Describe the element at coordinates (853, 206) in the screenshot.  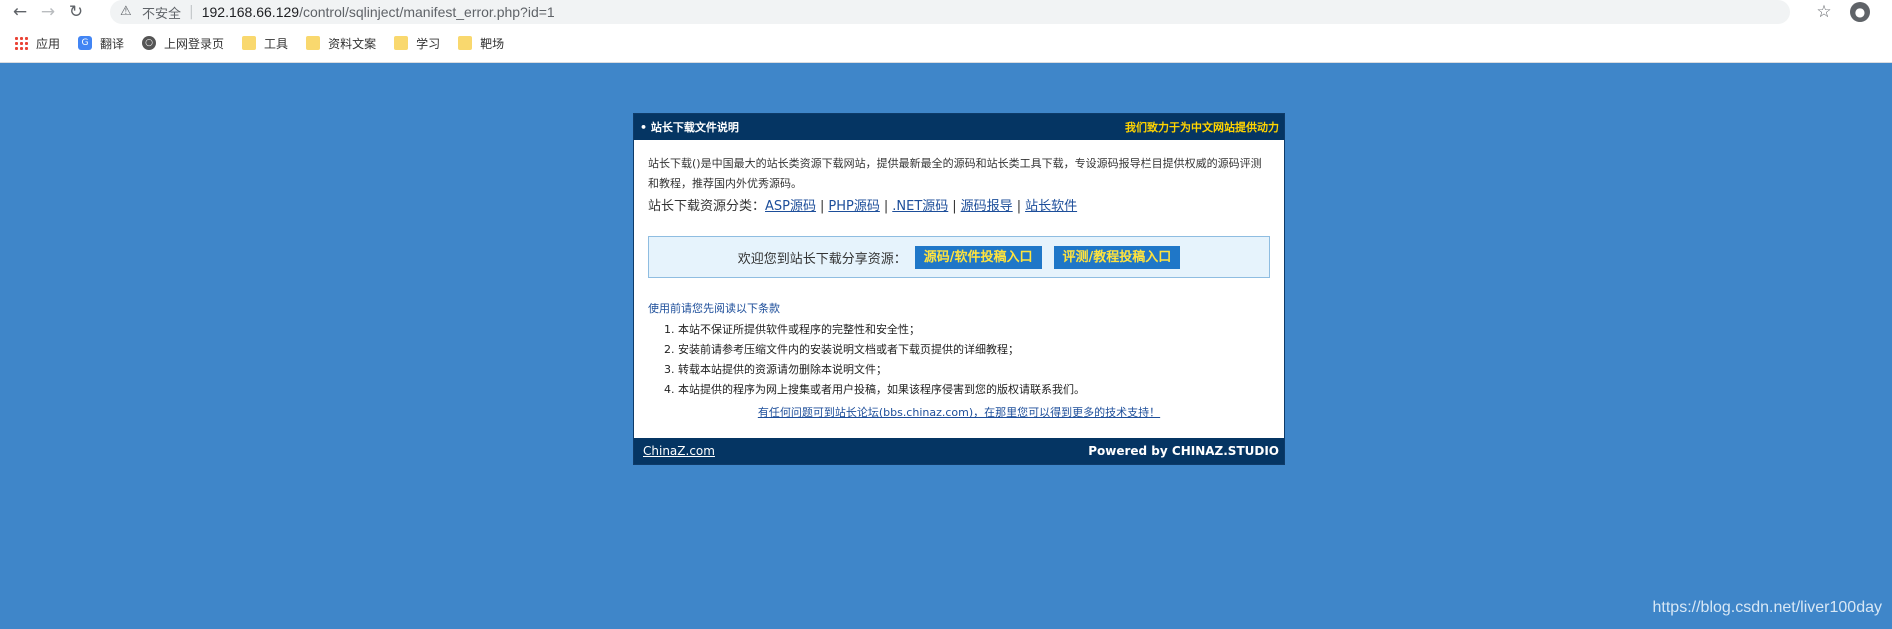
I see `category-link-php: PHP源码` at that location.